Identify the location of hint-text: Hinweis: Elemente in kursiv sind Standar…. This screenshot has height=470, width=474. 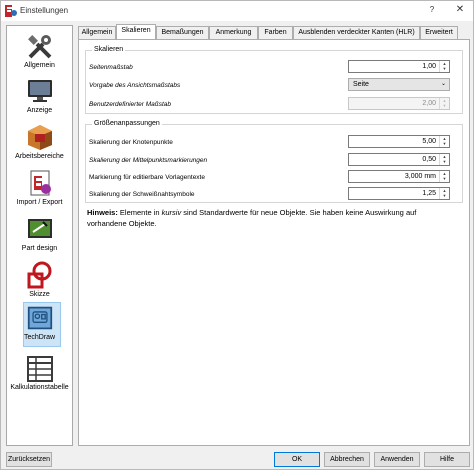
(272, 218).